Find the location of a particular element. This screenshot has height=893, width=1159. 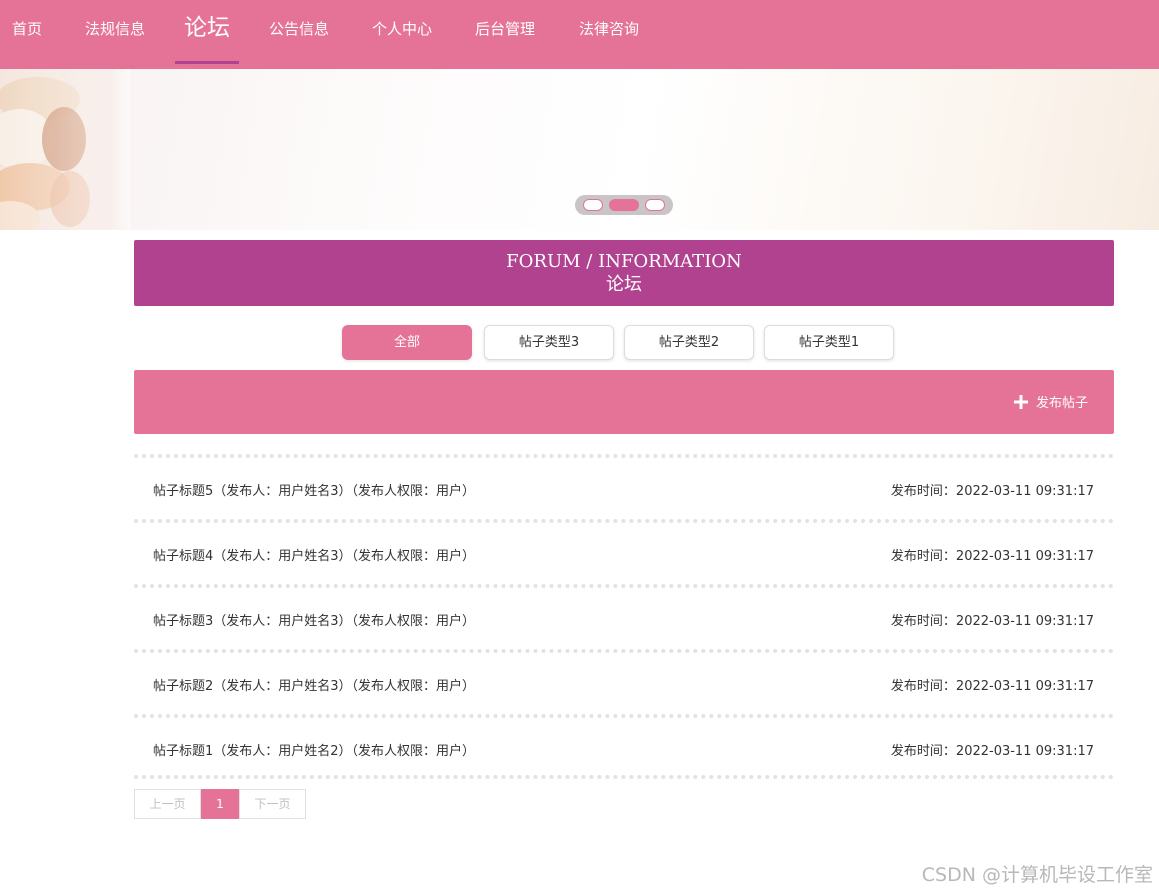

tab-all: 全部 is located at coordinates (407, 342).